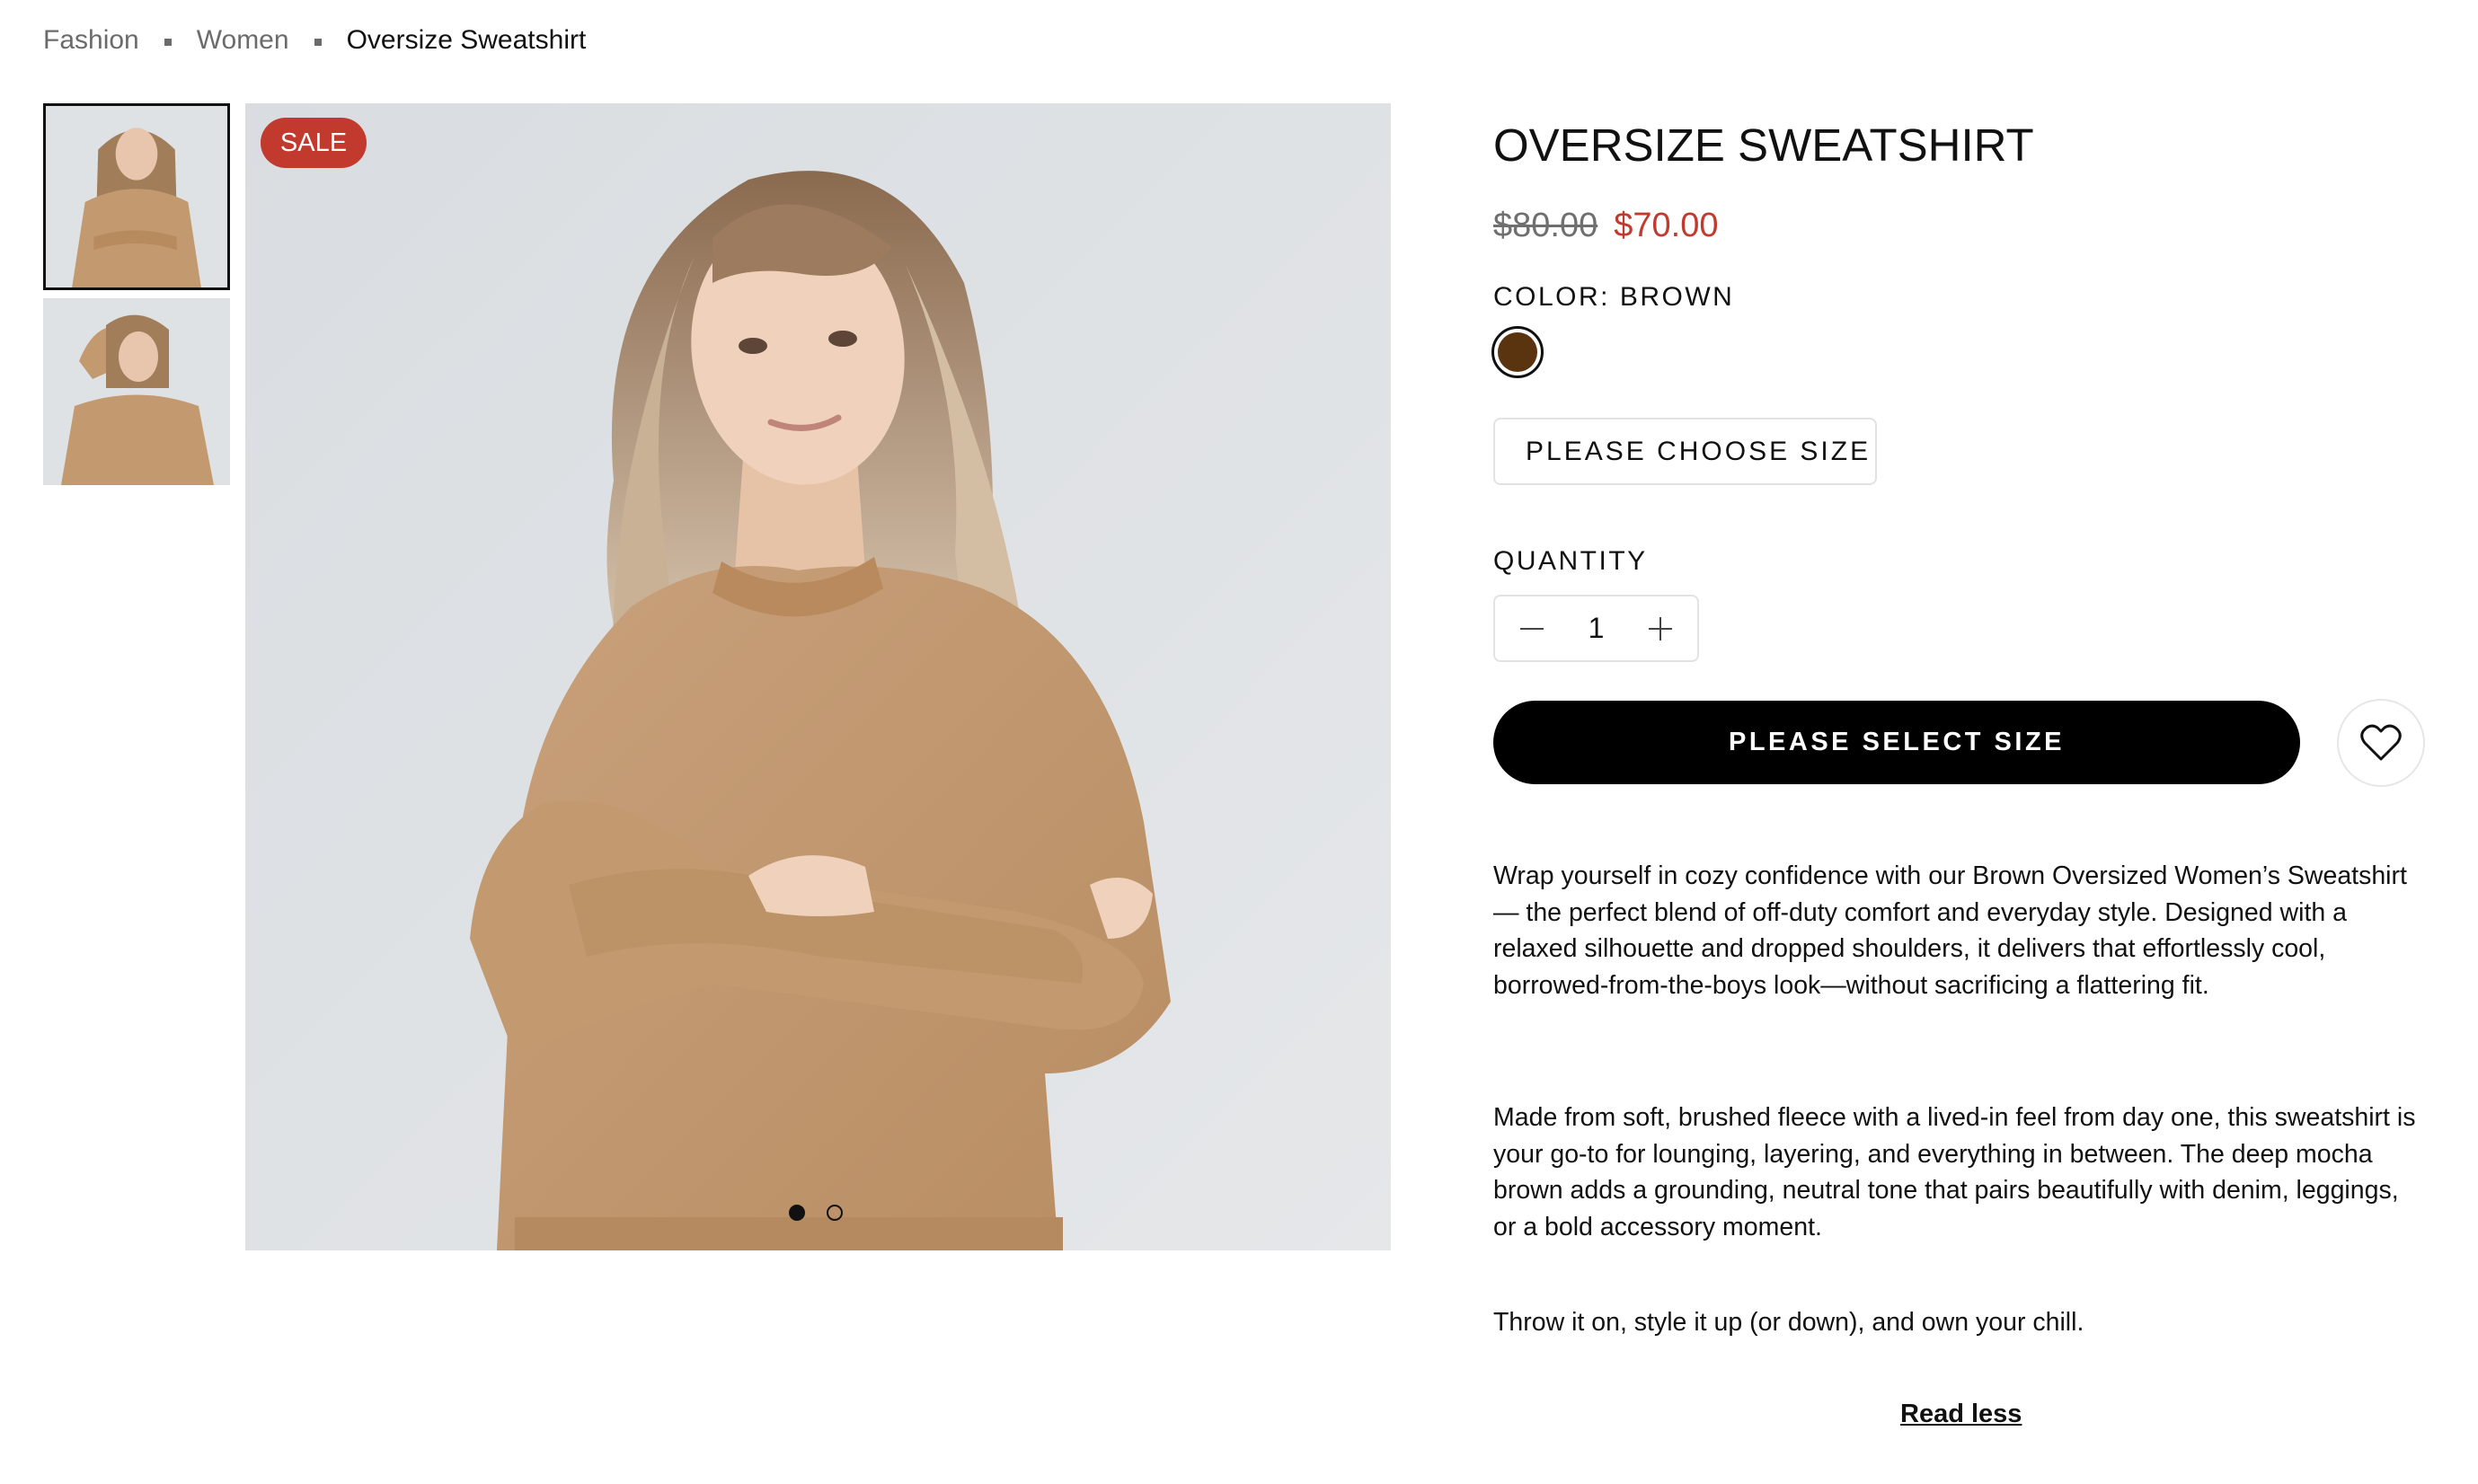 Image resolution: width=2478 pixels, height=1484 pixels. What do you see at coordinates (1763, 145) in the screenshot?
I see `product-title: OVERSIZE SWEATSHIRT` at bounding box center [1763, 145].